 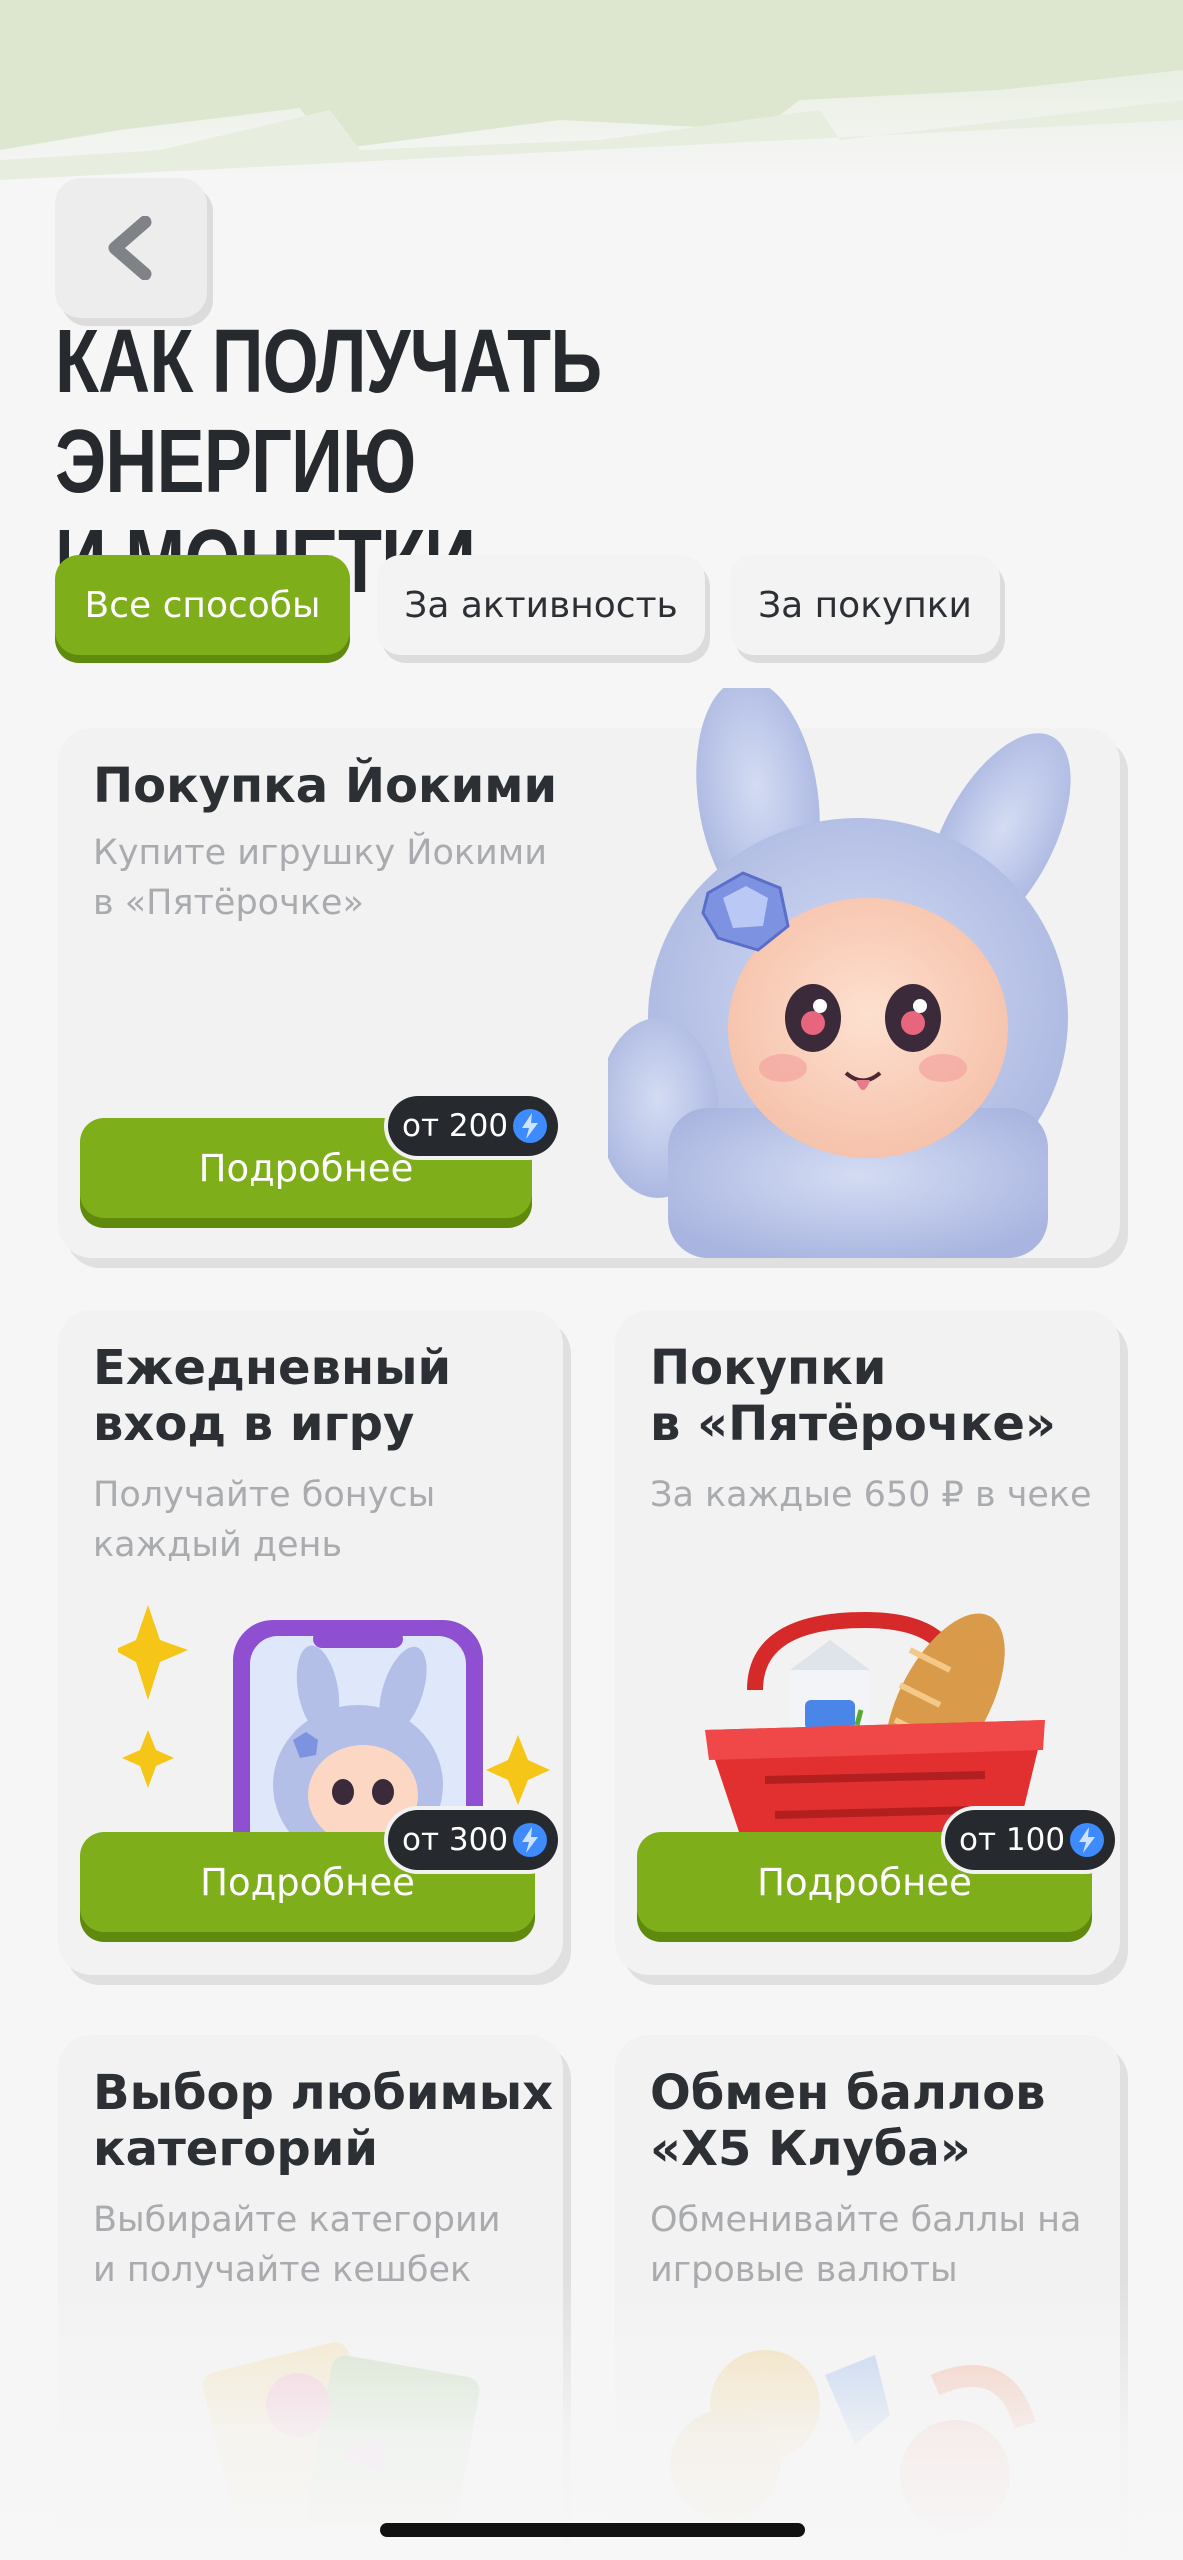 What do you see at coordinates (254, 1424) in the screenshot?
I see `card-title-line2: вход в игру` at bounding box center [254, 1424].